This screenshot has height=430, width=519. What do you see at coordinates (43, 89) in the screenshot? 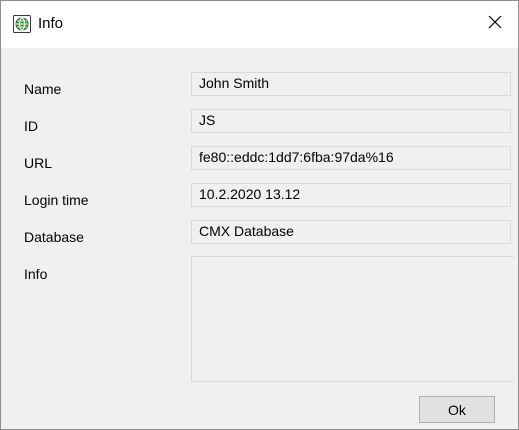
I see `name-label: Name` at bounding box center [43, 89].